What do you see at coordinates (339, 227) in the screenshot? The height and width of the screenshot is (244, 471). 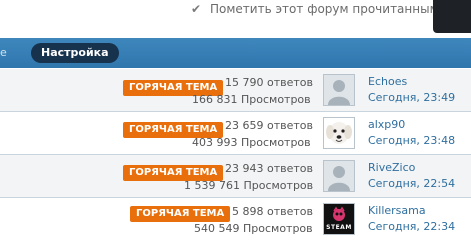 I see `steam-logo-caption: STEAM` at bounding box center [339, 227].